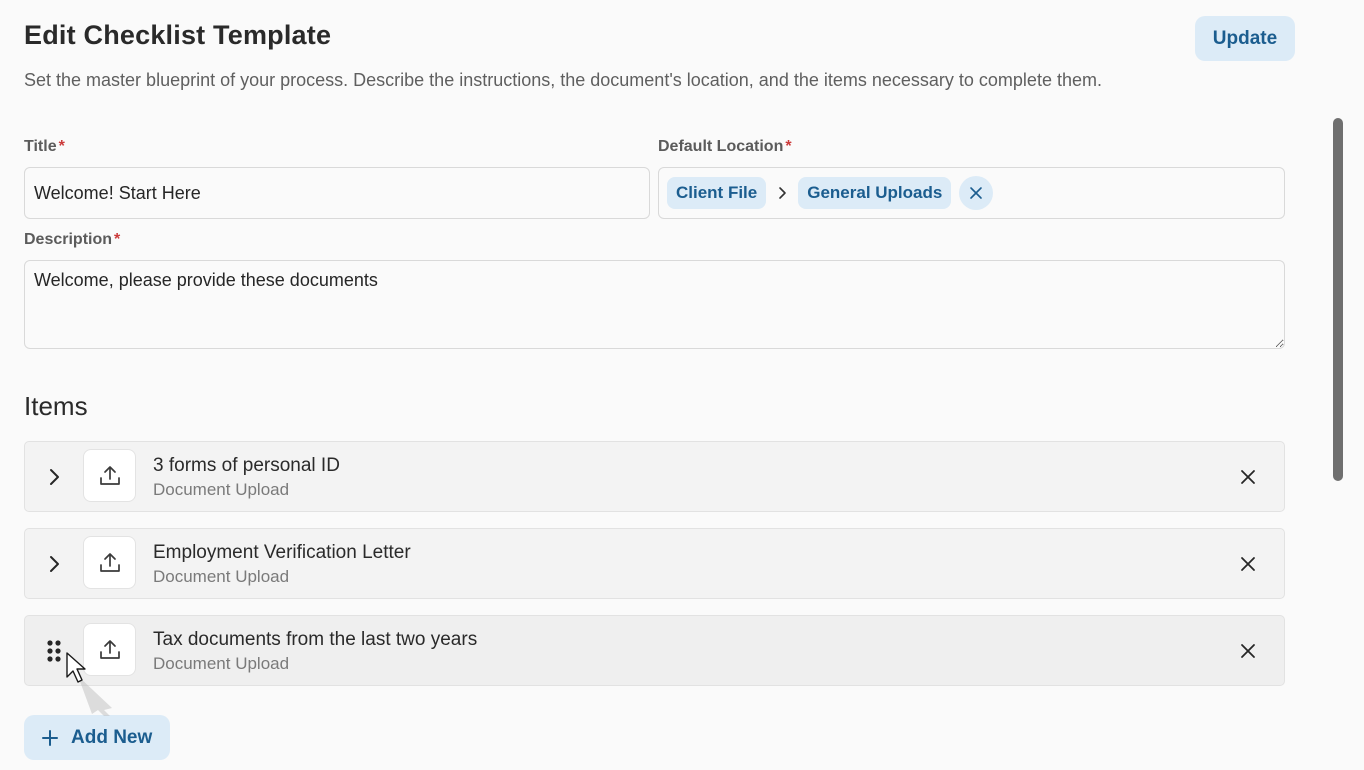  I want to click on update-button: Update, so click(1245, 38).